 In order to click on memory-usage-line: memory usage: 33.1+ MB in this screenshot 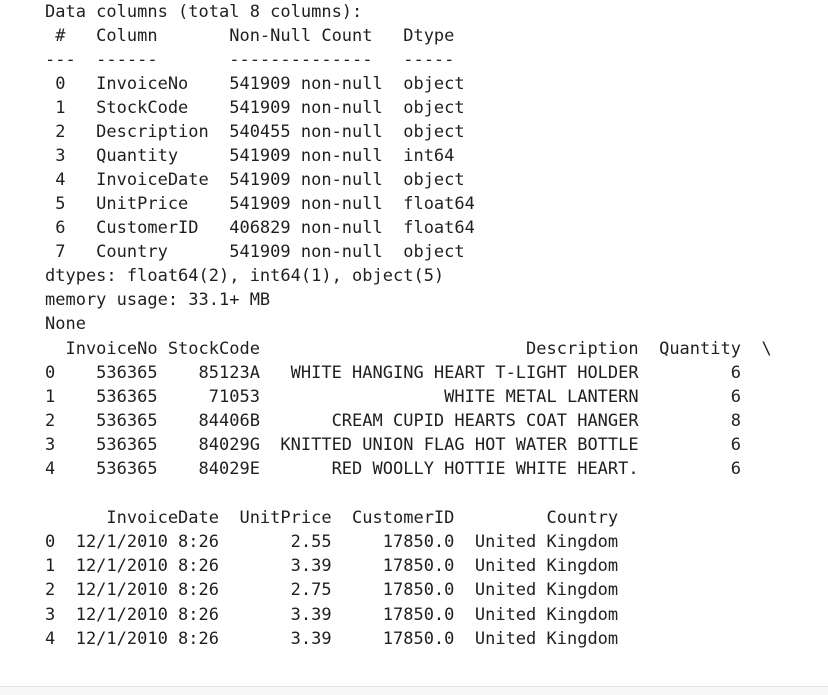, I will do `click(158, 300)`.